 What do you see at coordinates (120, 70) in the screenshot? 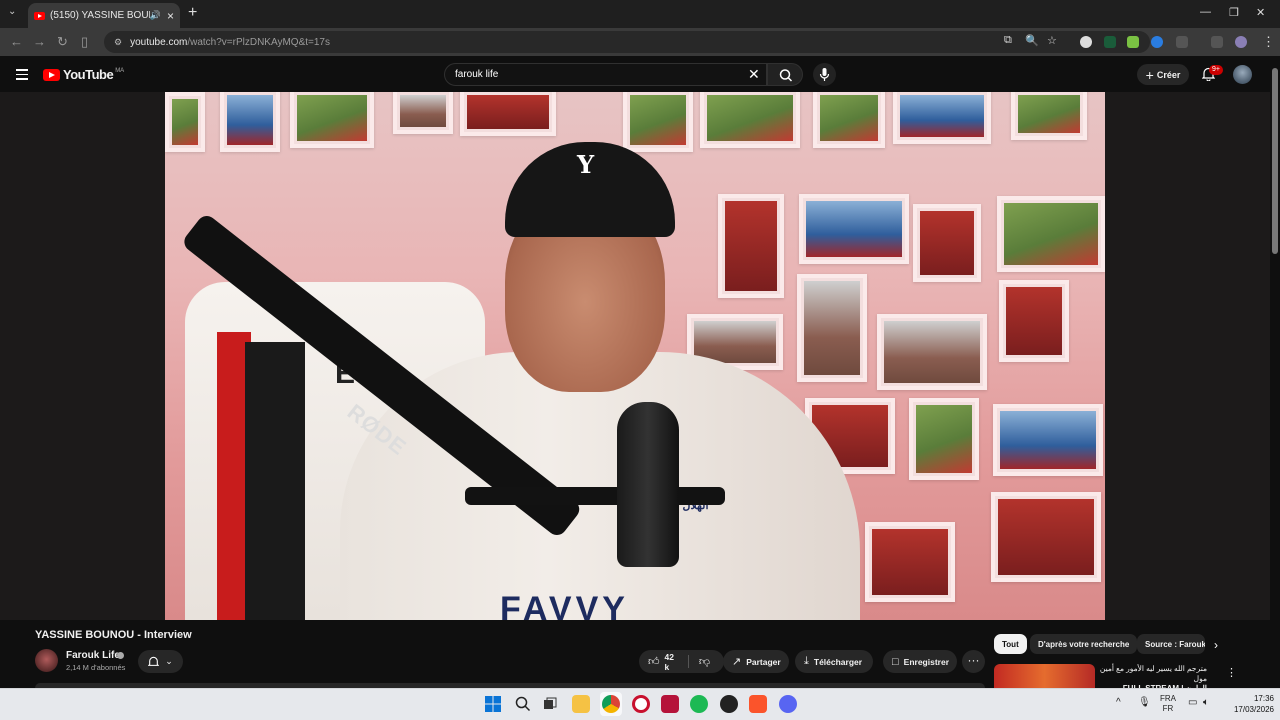
I see `country-code: MA` at bounding box center [120, 70].